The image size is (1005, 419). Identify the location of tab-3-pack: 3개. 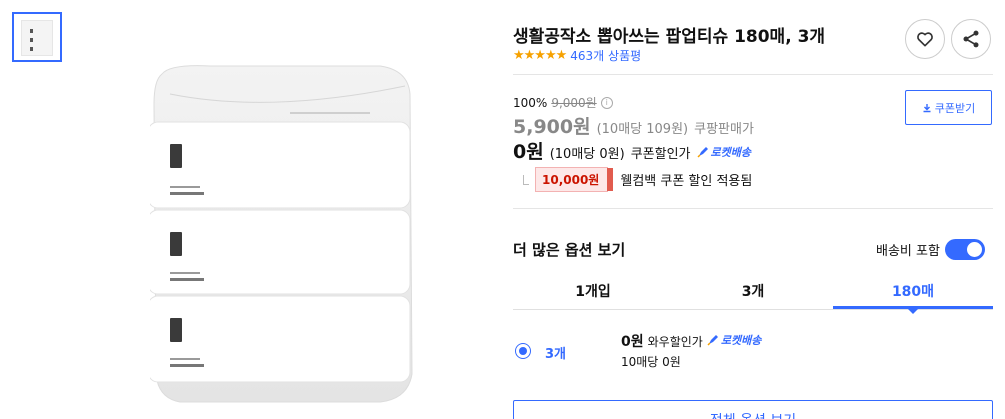
(753, 291).